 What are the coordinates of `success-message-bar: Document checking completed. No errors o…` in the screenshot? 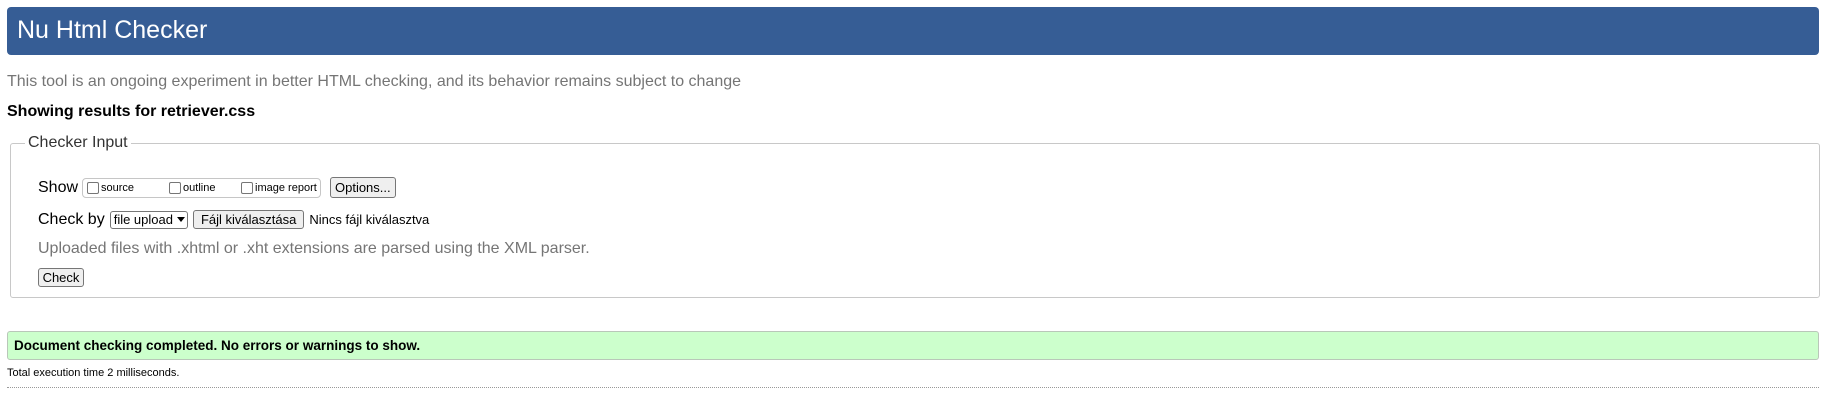 It's located at (913, 345).